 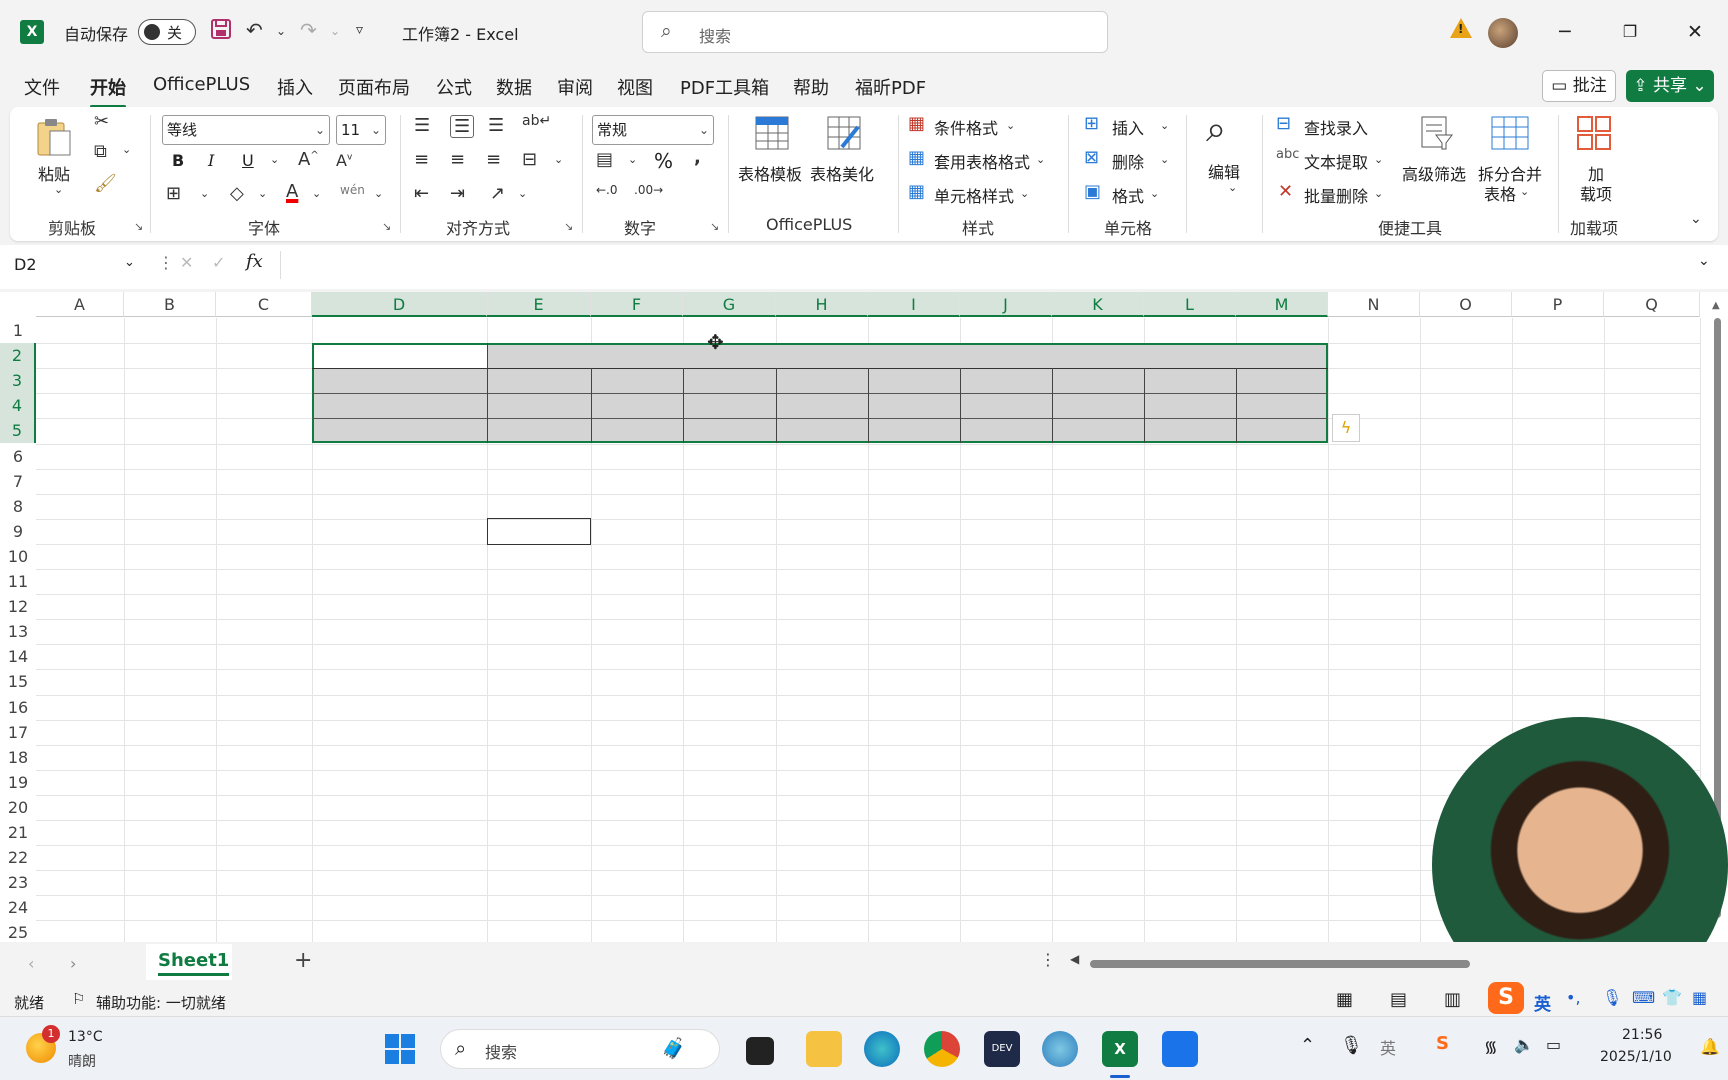 What do you see at coordinates (352, 190) in the screenshot?
I see `phonetic-icon: wén` at bounding box center [352, 190].